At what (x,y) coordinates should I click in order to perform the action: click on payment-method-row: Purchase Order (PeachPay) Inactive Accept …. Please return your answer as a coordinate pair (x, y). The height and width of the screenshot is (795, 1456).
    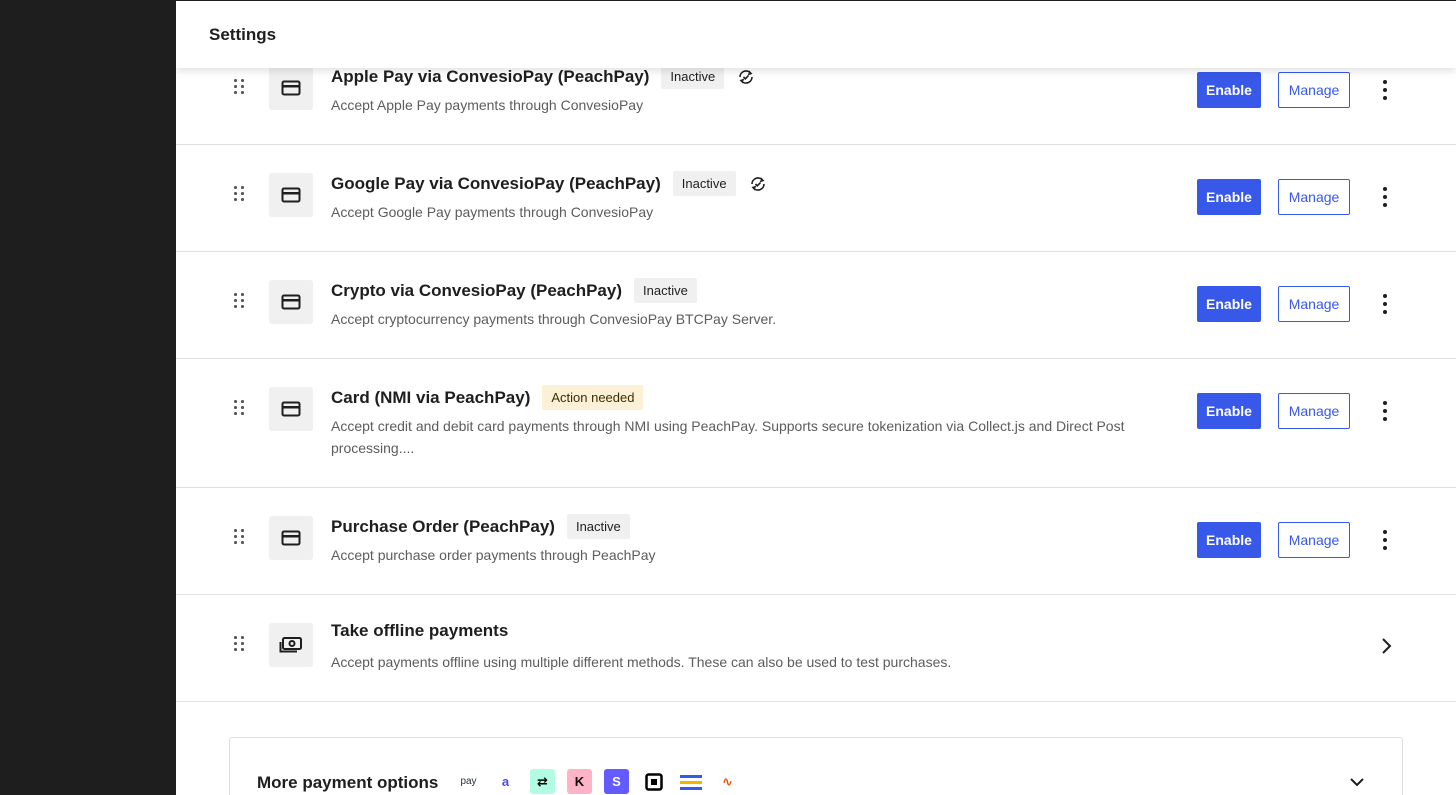
    Looking at the image, I should click on (816, 541).